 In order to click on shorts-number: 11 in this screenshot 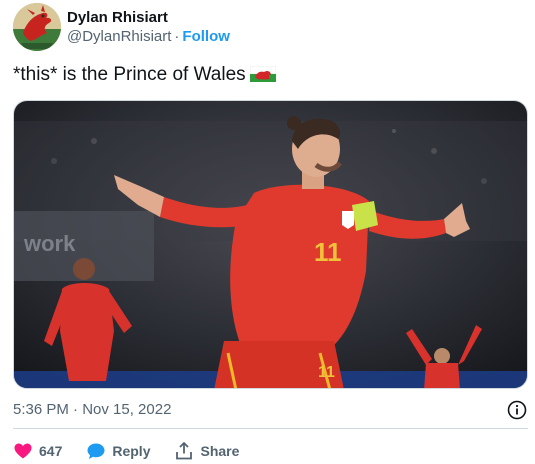, I will do `click(326, 372)`.